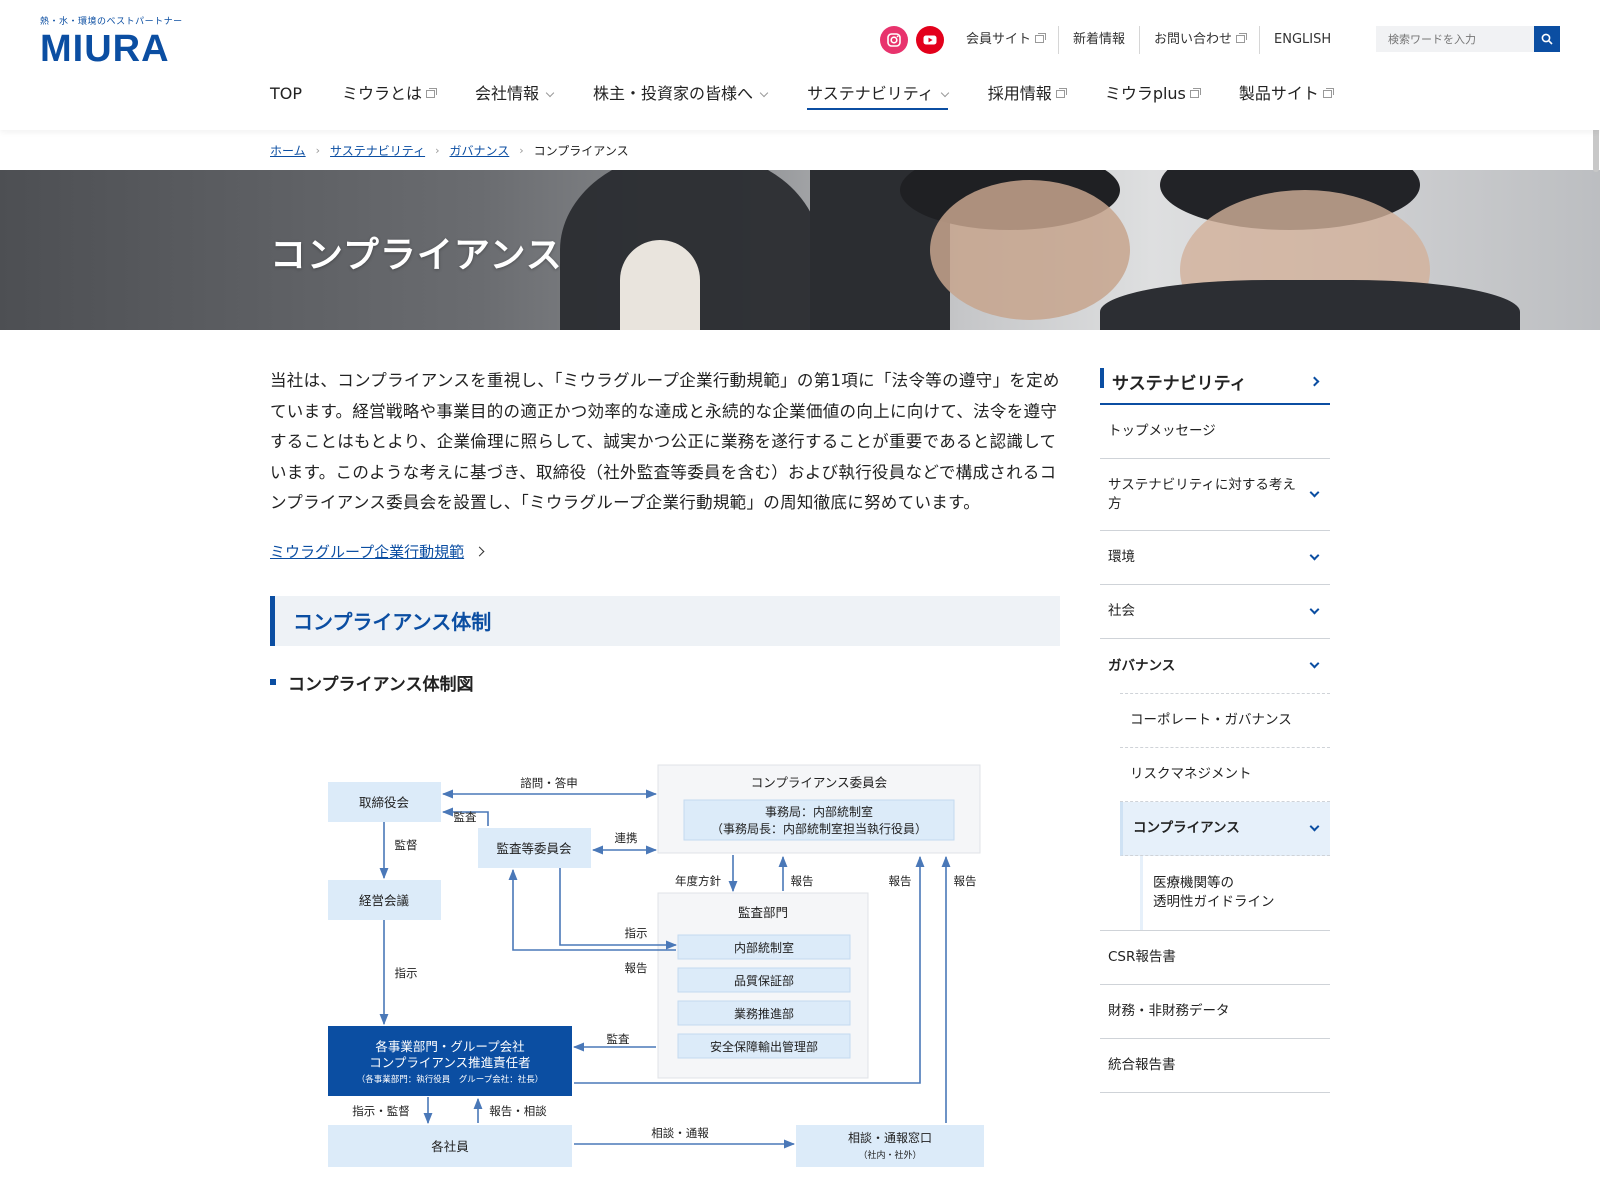 Image resolution: width=1600 pixels, height=1200 pixels. I want to click on hero-banner: コンプライアンス, so click(800, 250).